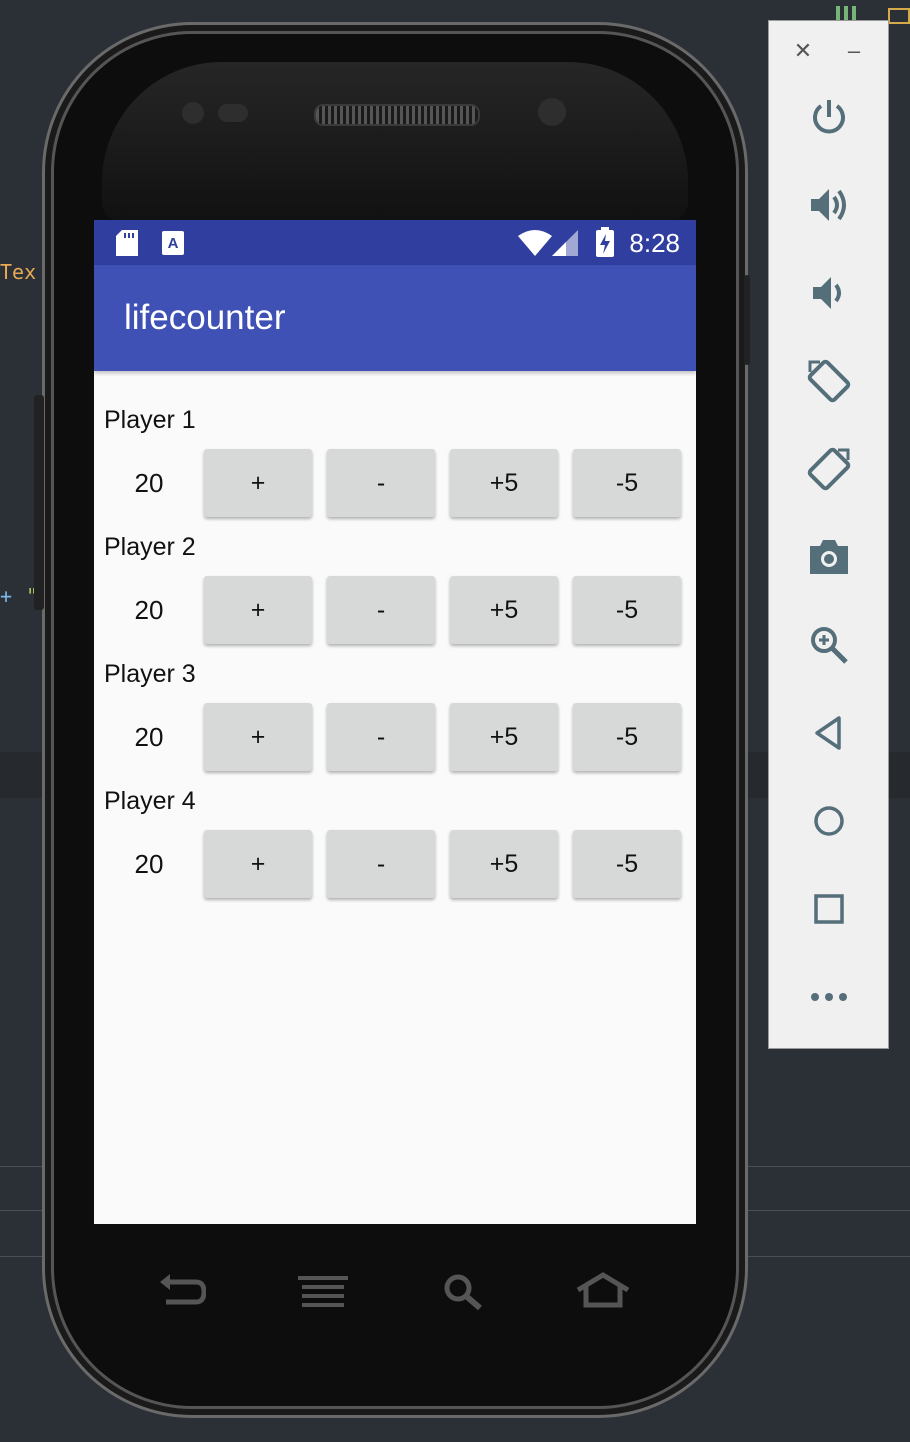 The image size is (910, 1442). I want to click on sd-card-icon, so click(127, 243).